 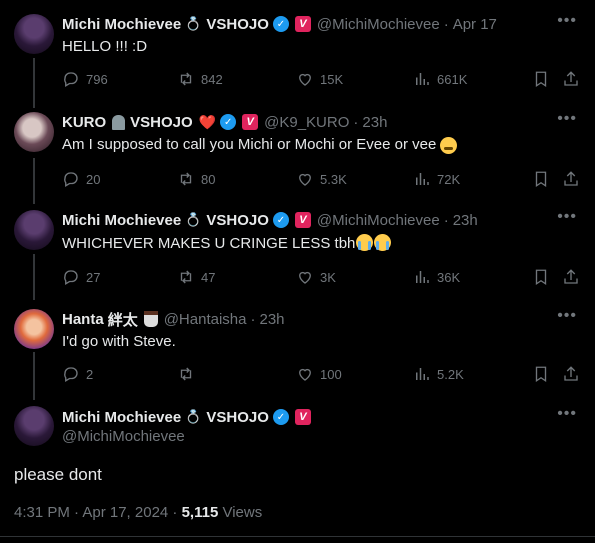 I want to click on bookmark-icon, so click(x=541, y=179).